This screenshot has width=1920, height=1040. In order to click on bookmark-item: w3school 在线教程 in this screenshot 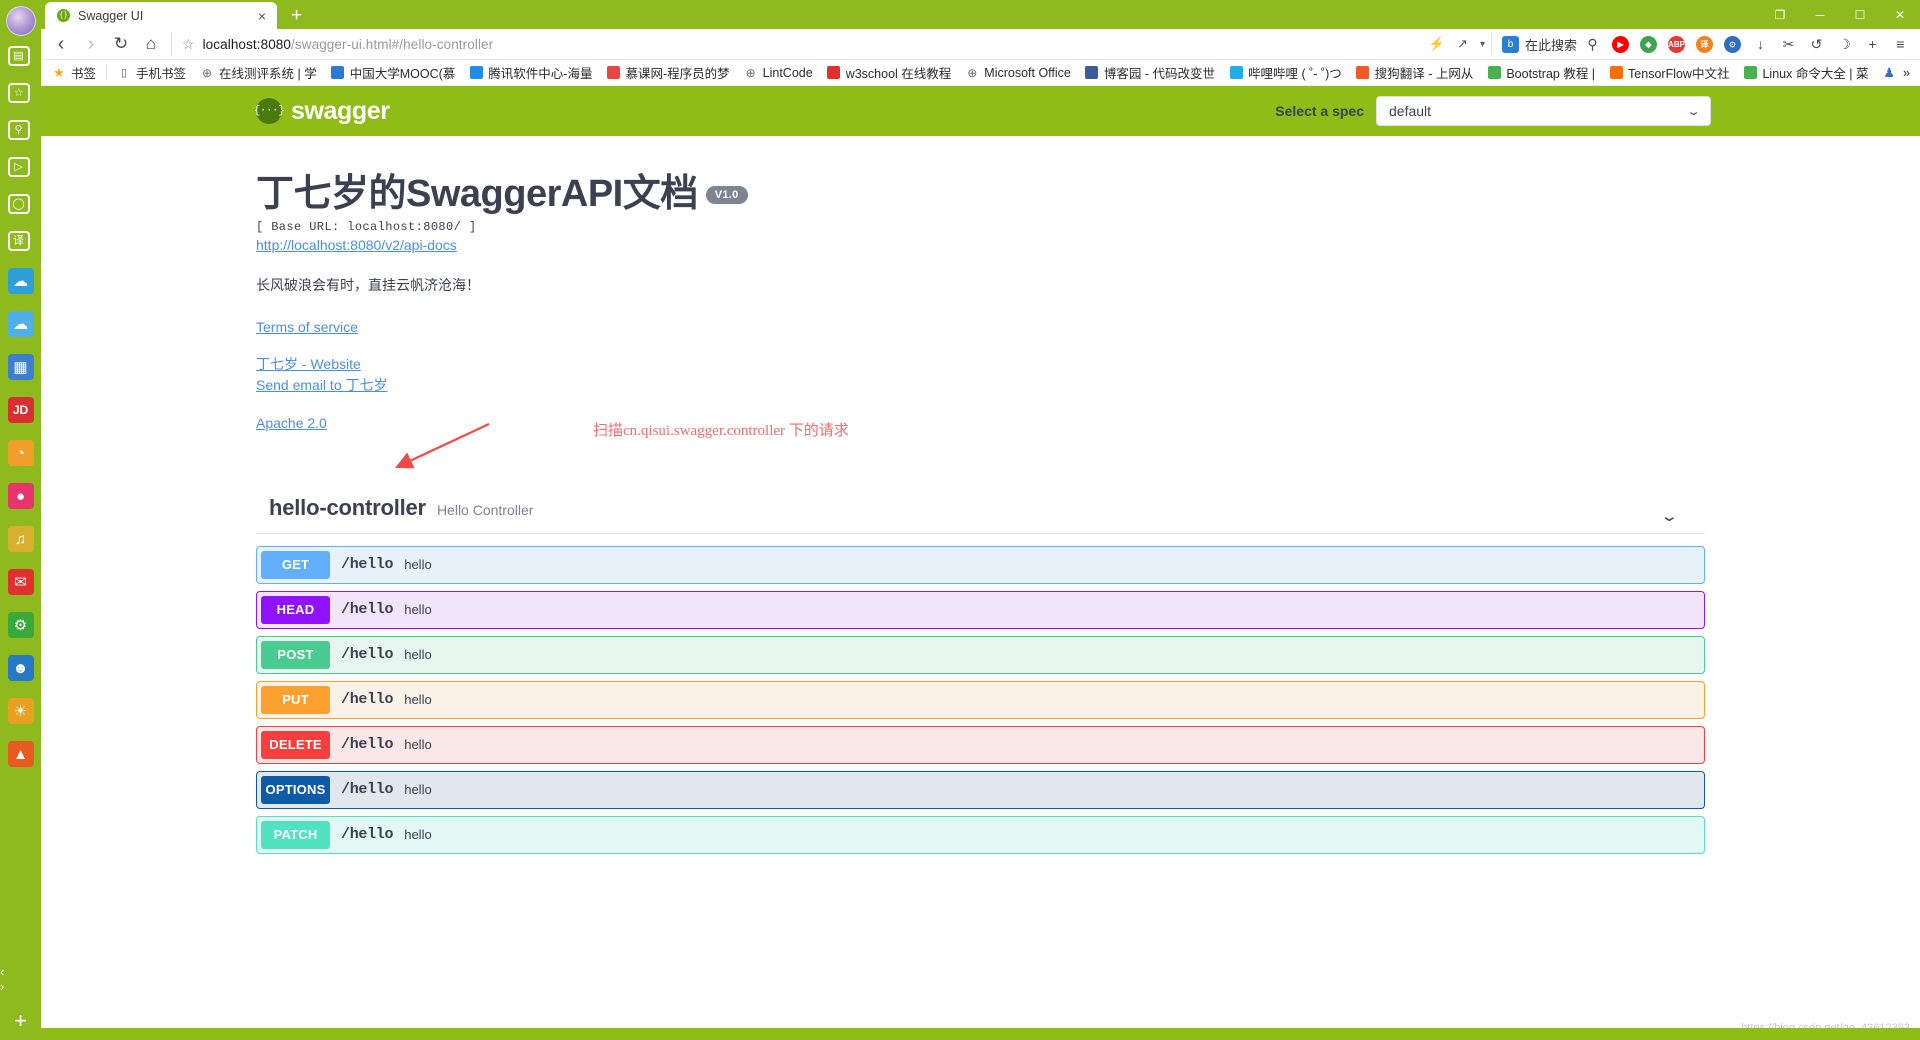, I will do `click(889, 72)`.